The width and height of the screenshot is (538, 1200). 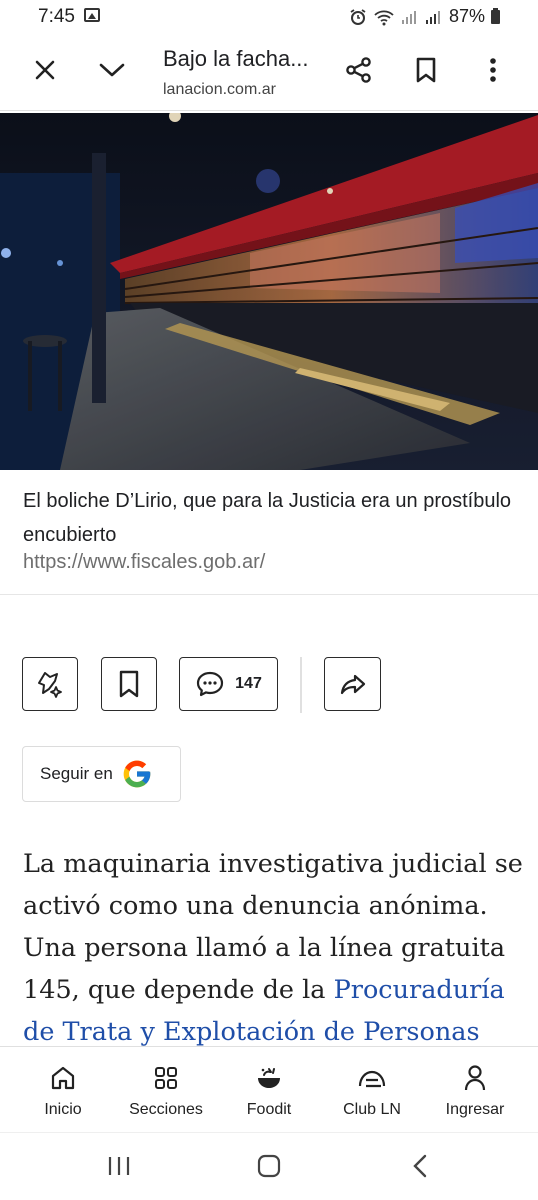 What do you see at coordinates (475, 1078) in the screenshot?
I see `person-icon` at bounding box center [475, 1078].